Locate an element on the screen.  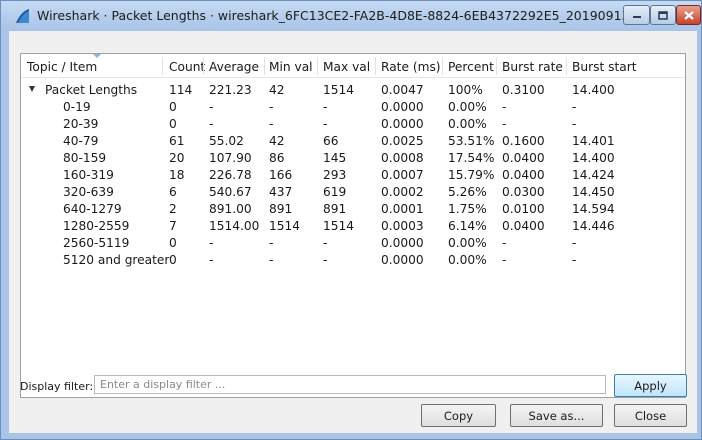
table-row: 20-39 0 - - - 0.0000 0.00% - - is located at coordinates (353, 124).